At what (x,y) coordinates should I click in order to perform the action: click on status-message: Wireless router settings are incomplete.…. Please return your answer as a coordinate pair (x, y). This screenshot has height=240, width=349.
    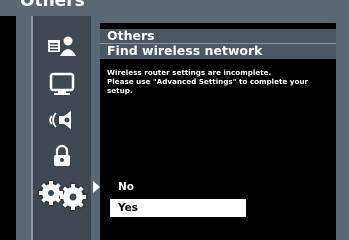
    Looking at the image, I should click on (220, 81).